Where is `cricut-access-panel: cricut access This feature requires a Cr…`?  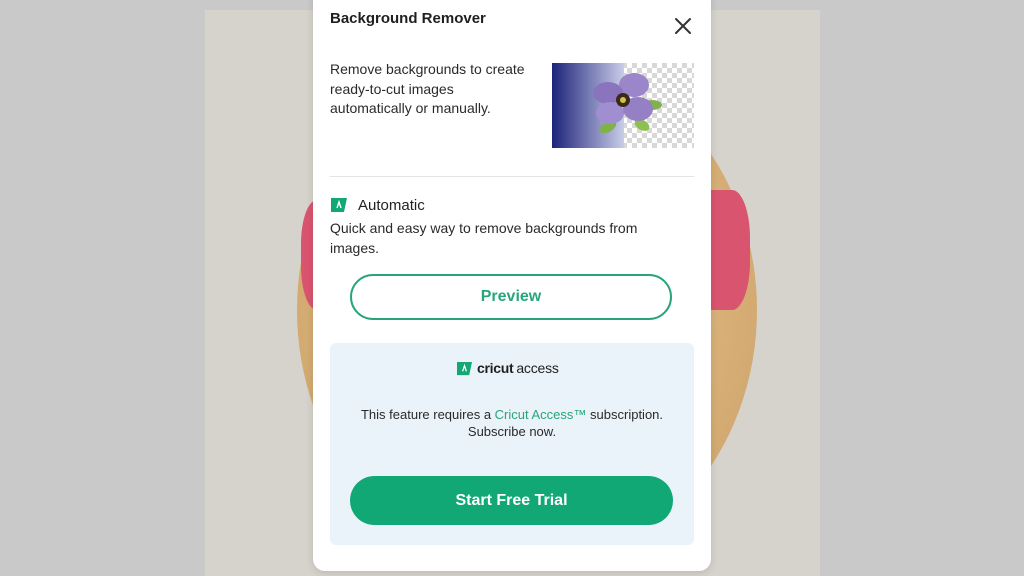 cricut-access-panel: cricut access This feature requires a Cr… is located at coordinates (512, 444).